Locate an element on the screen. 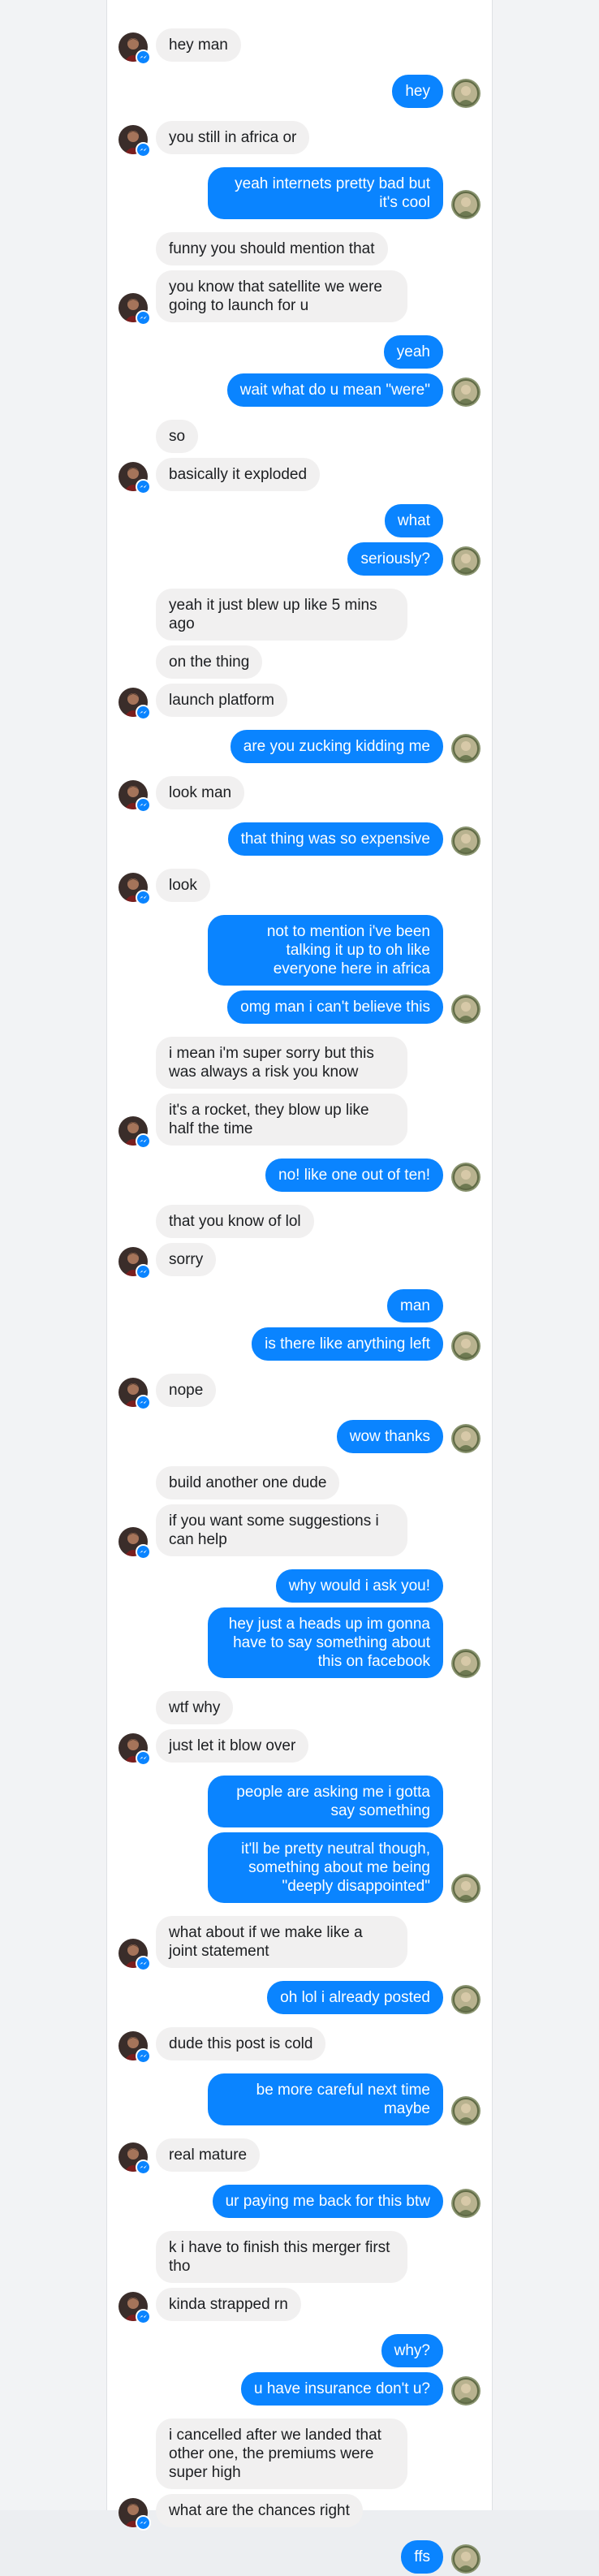  sent-message-bubble: why? is located at coordinates (412, 2350).